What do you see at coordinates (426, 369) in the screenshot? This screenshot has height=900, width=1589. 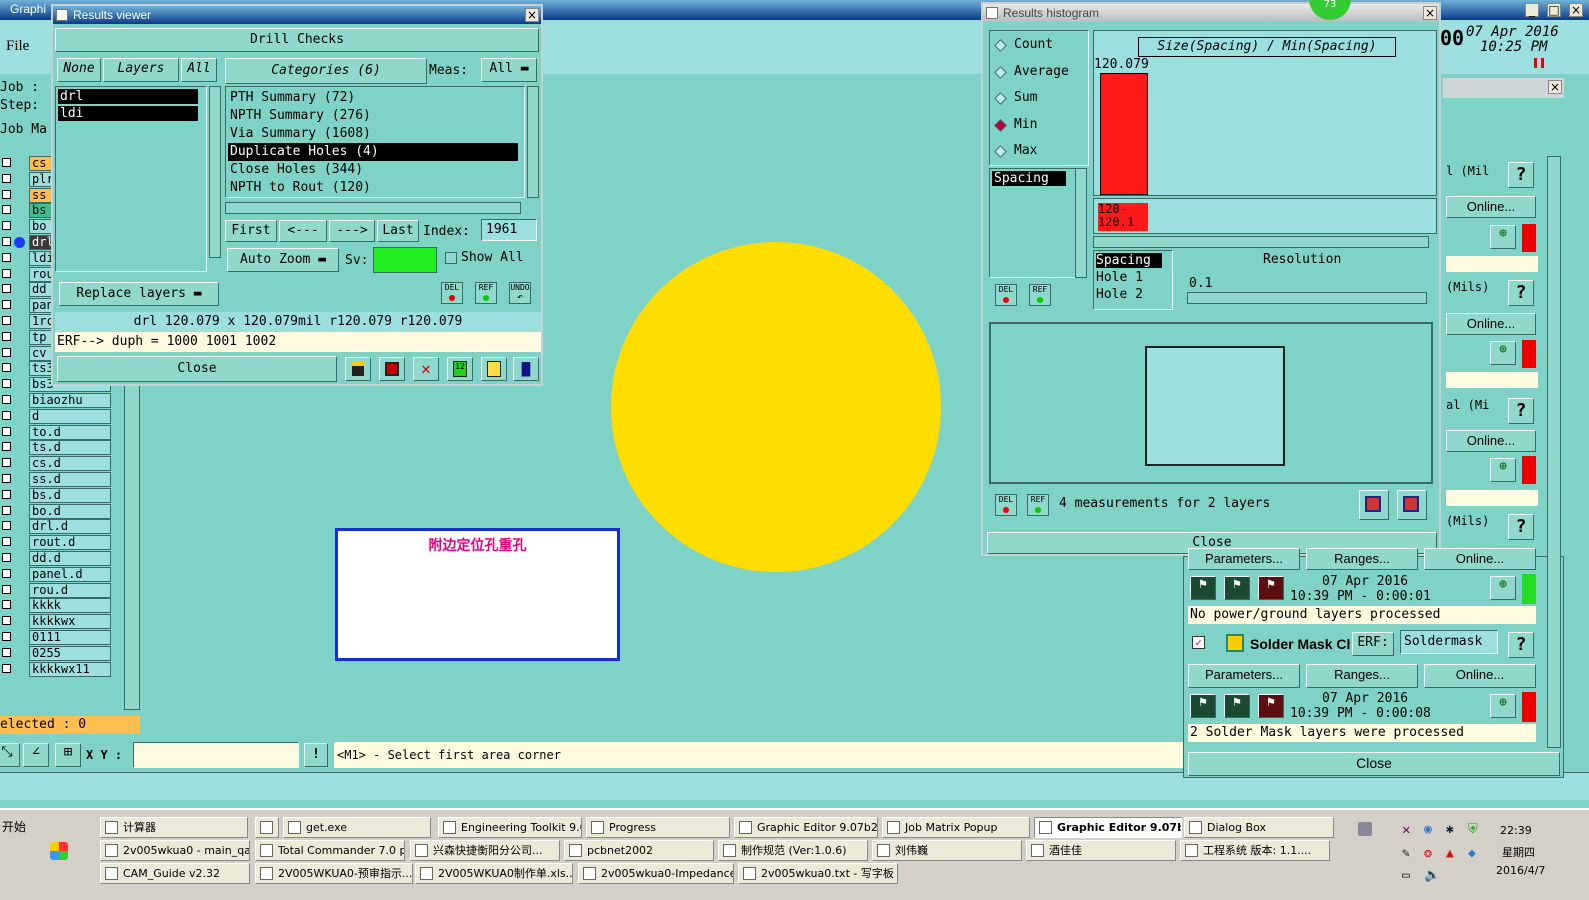 I see `clear-icon: ✕` at bounding box center [426, 369].